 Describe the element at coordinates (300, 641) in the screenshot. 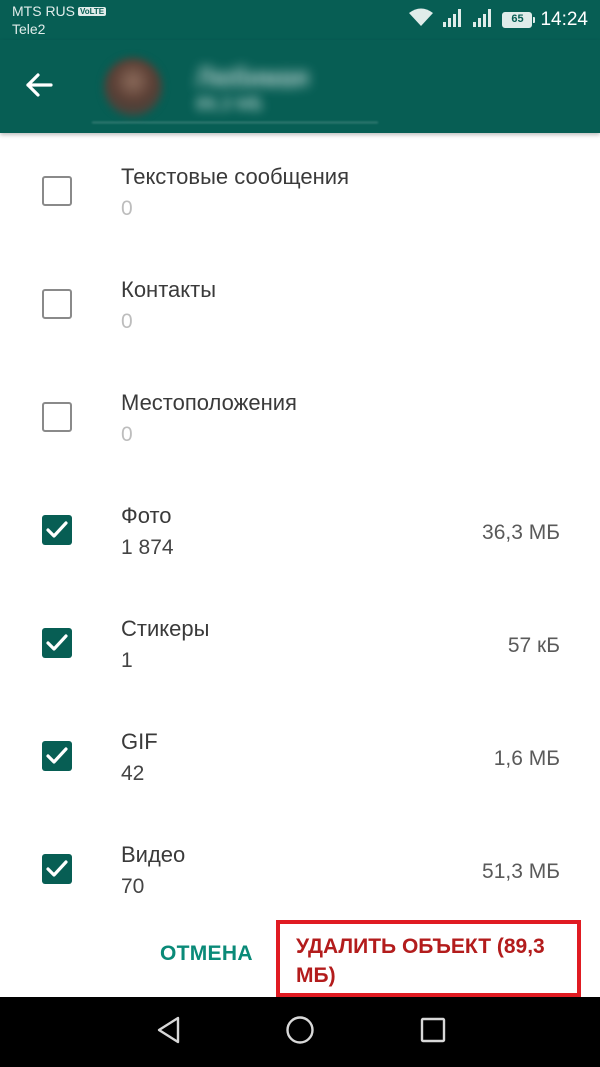

I see `list-item-stickers: Стикеры 1 57 кБ` at that location.